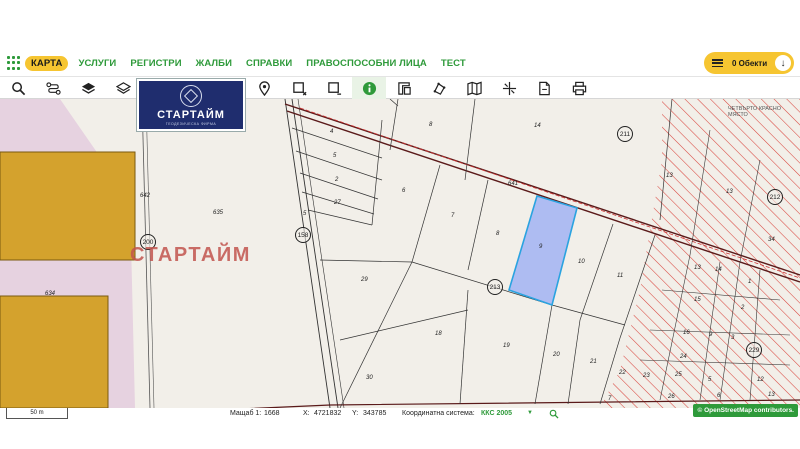  I want to click on parcel-label: 2, so click(743, 308).